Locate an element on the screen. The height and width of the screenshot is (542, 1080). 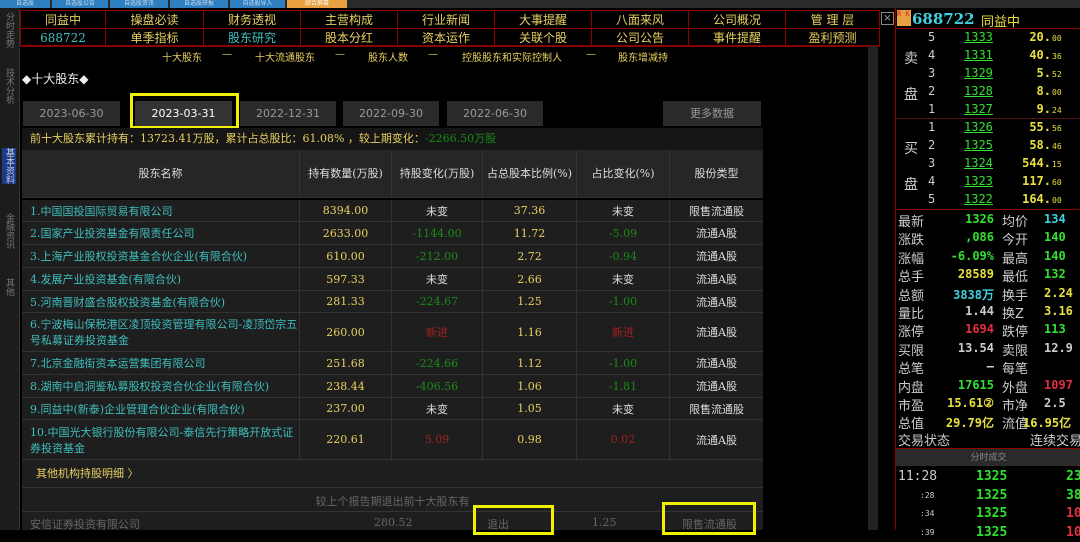
sidebar-item: 金融资讯 is located at coordinates (9, 231).